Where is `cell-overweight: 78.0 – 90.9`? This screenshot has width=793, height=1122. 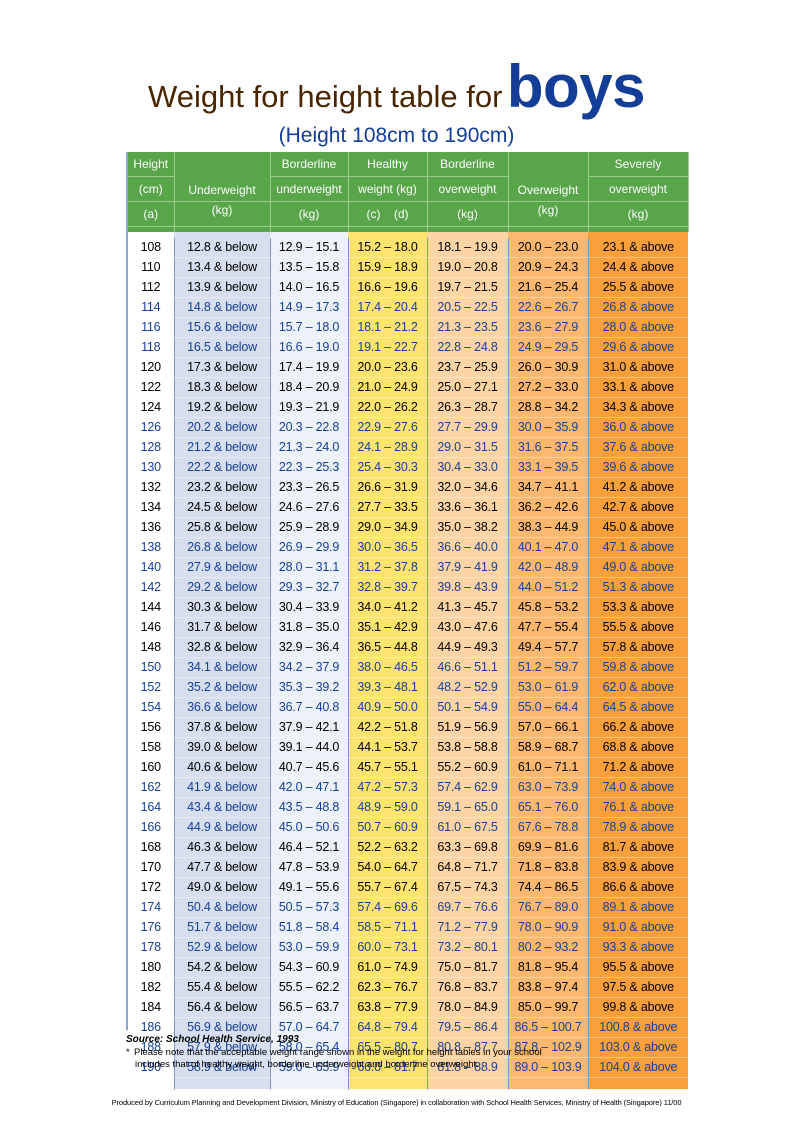
cell-overweight: 78.0 – 90.9 is located at coordinates (548, 927).